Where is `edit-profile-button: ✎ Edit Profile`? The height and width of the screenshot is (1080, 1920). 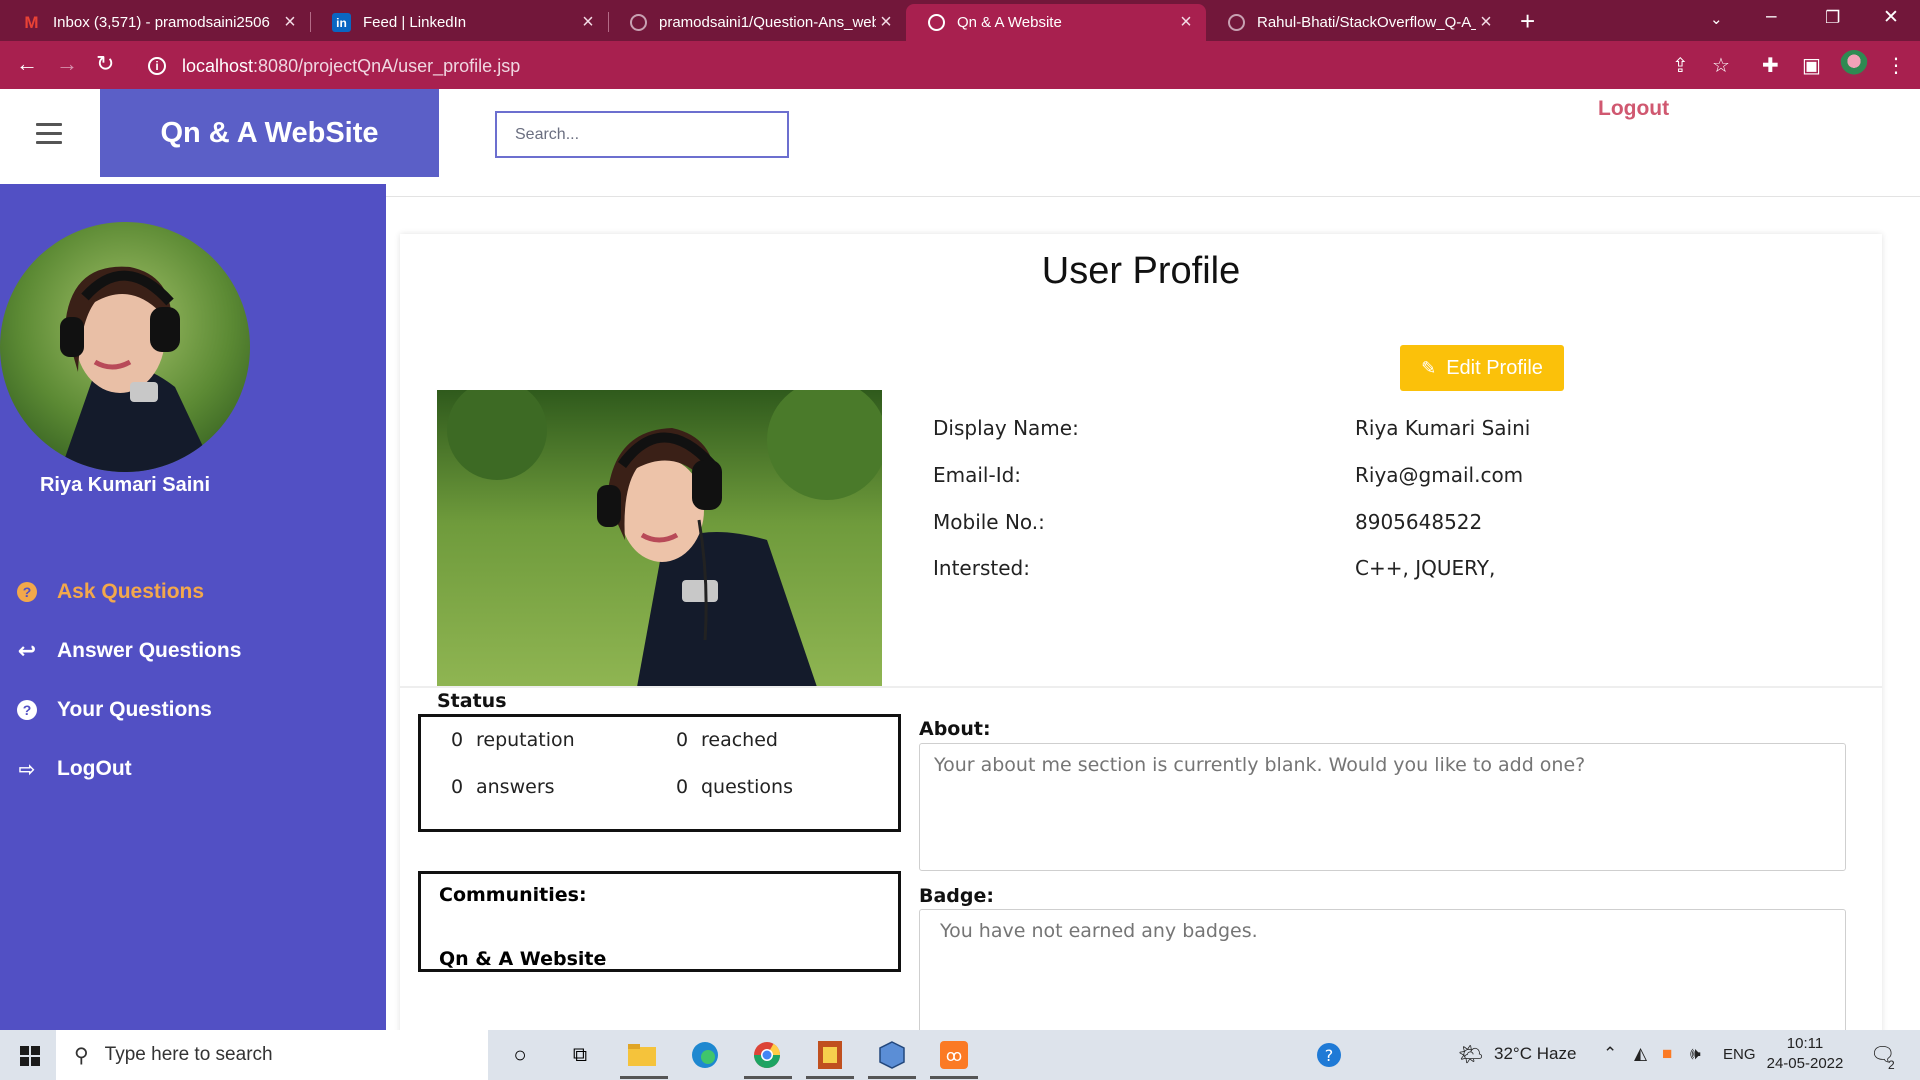
edit-profile-button: ✎ Edit Profile is located at coordinates (1482, 368).